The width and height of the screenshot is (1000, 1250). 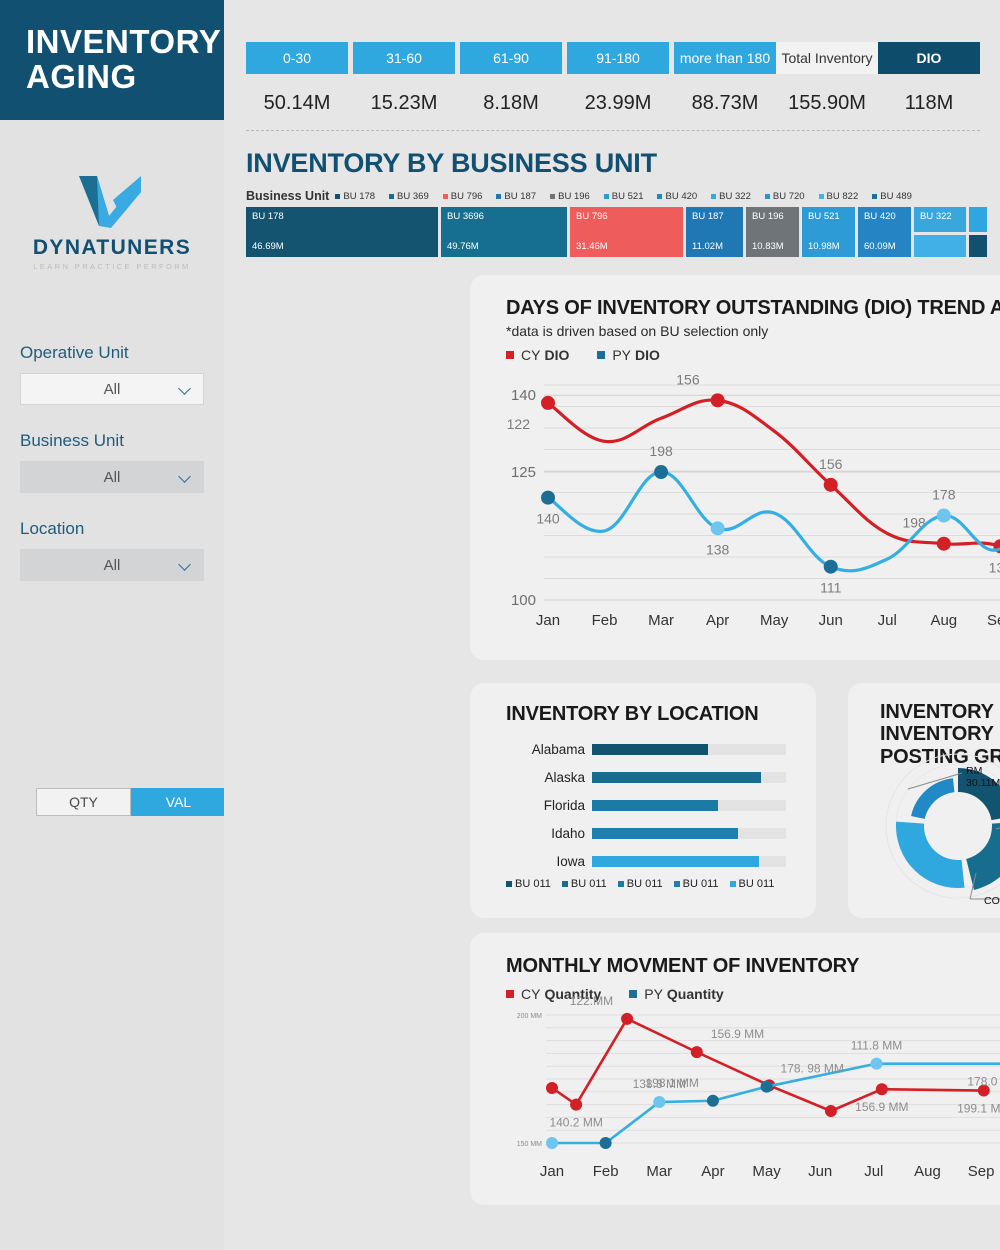 What do you see at coordinates (516, 196) in the screenshot?
I see `bu-legend-item-3: BU 187` at bounding box center [516, 196].